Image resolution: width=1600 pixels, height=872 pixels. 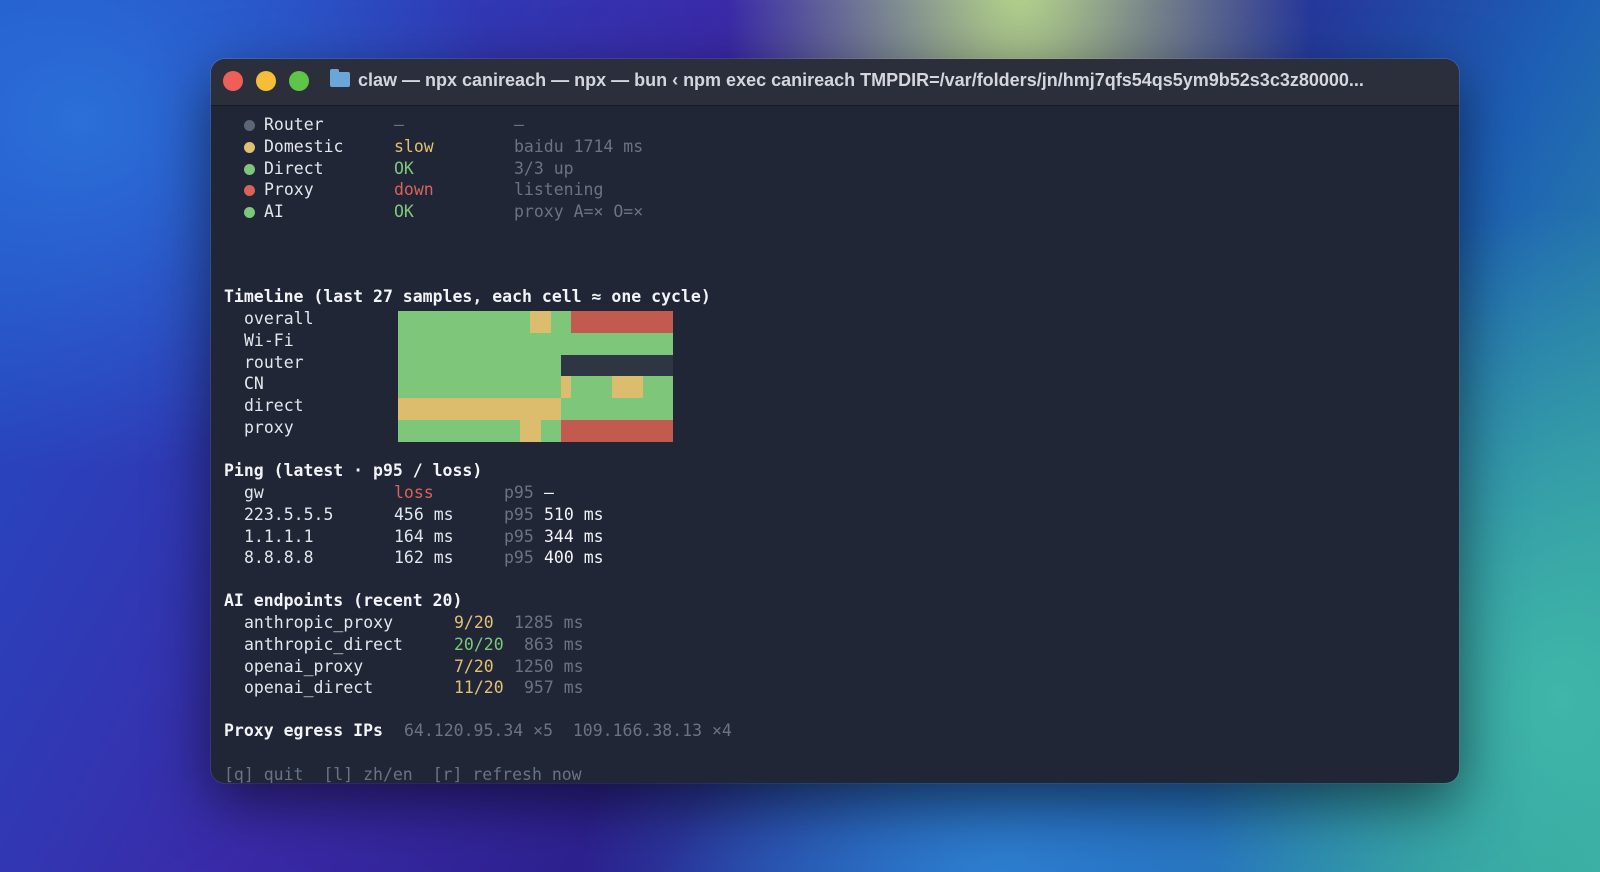 I want to click on ping-latest: loss, so click(x=414, y=492).